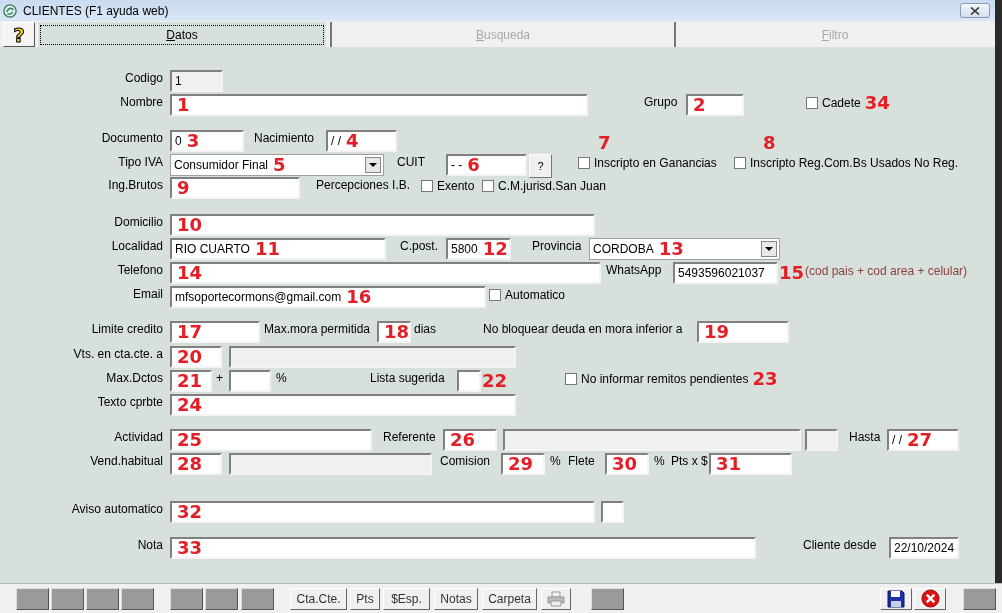  Describe the element at coordinates (141, 102) in the screenshot. I see `field-label: Nombre` at that location.